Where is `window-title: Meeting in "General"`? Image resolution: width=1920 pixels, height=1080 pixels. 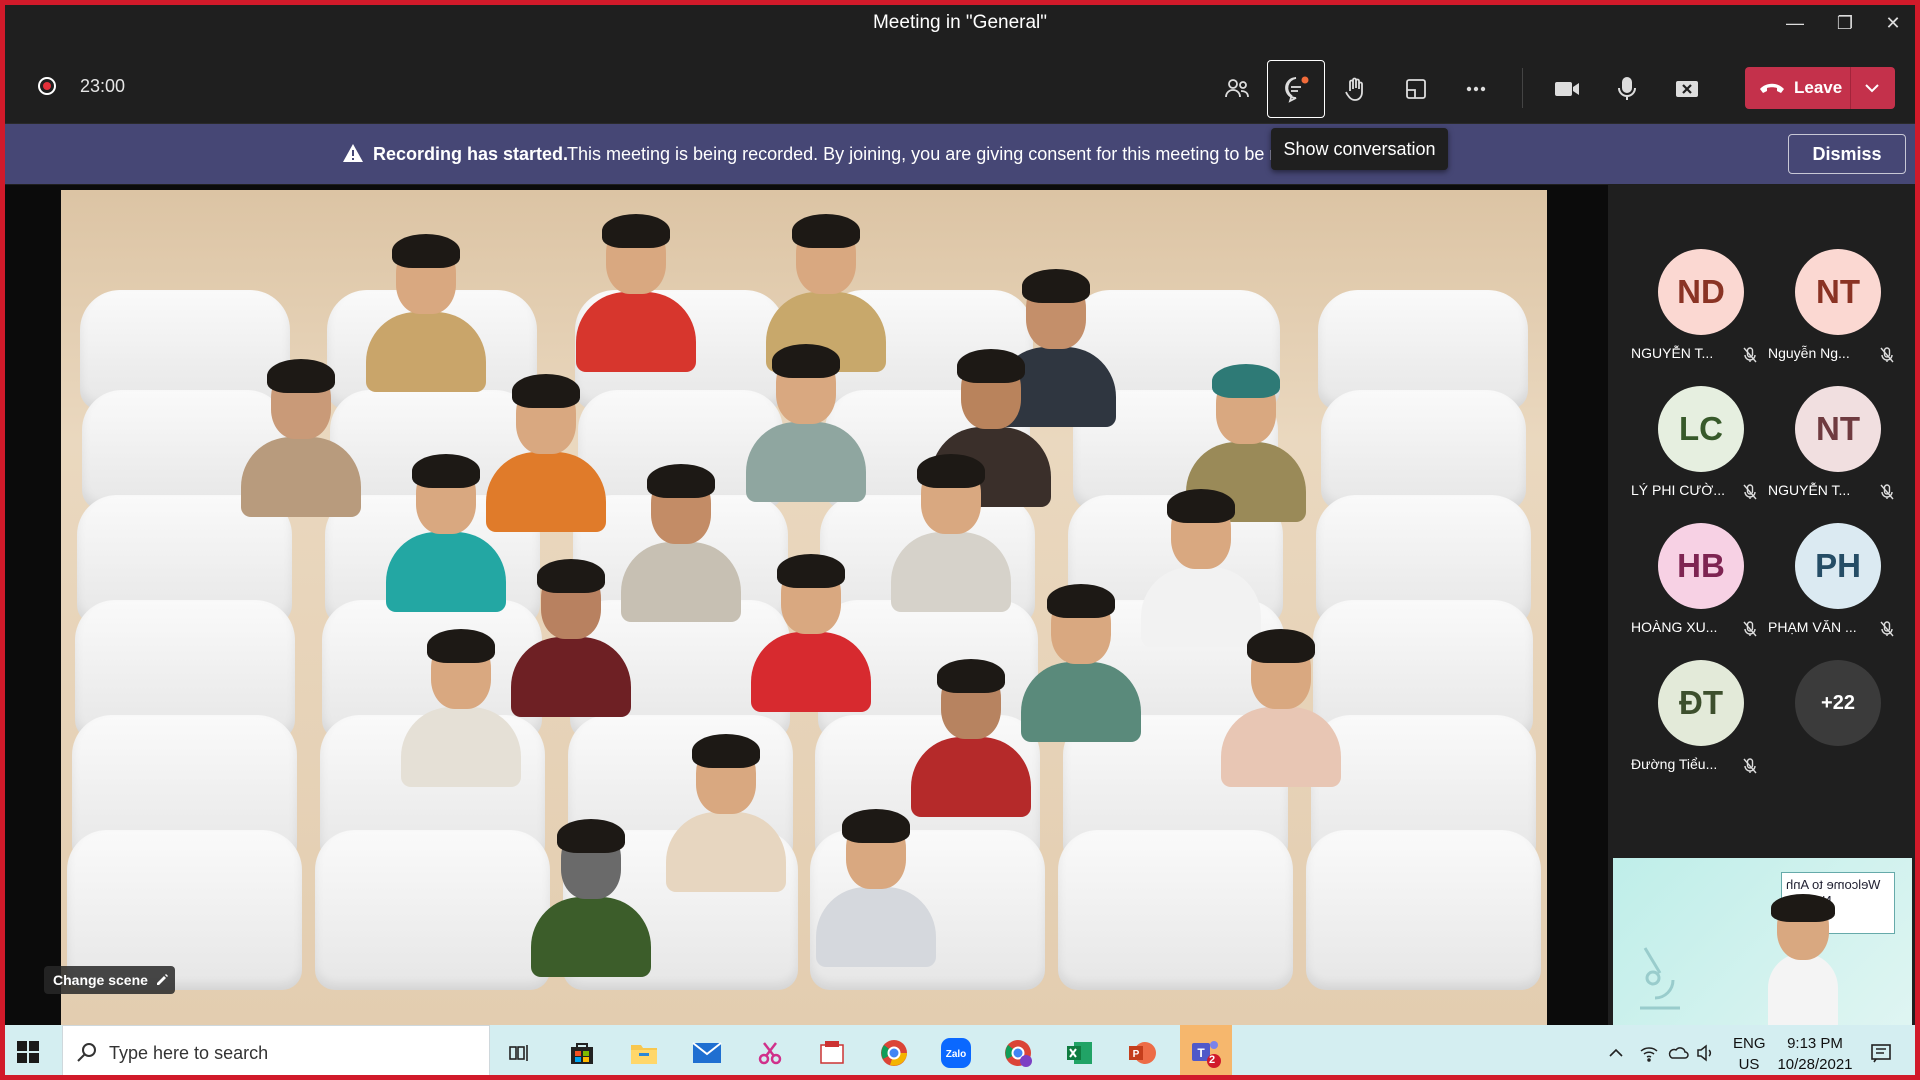 window-title: Meeting in "General" is located at coordinates (960, 22).